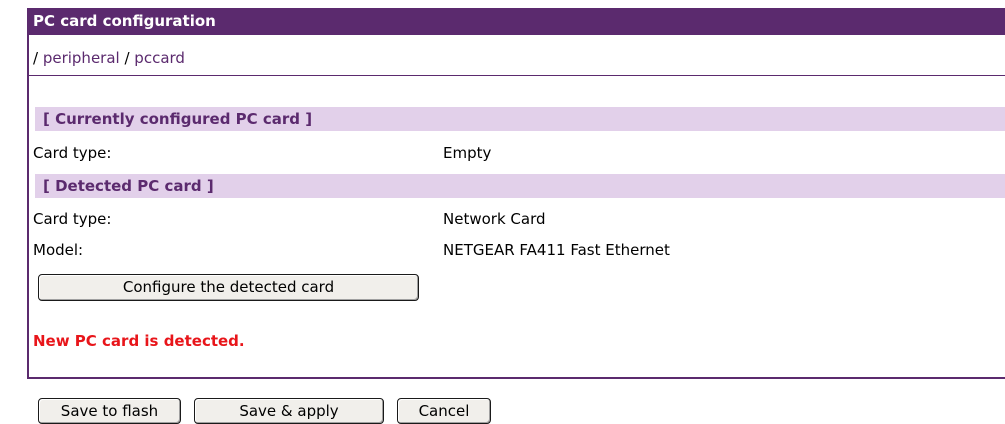  I want to click on panel-title: PC card configuration, so click(517, 21).